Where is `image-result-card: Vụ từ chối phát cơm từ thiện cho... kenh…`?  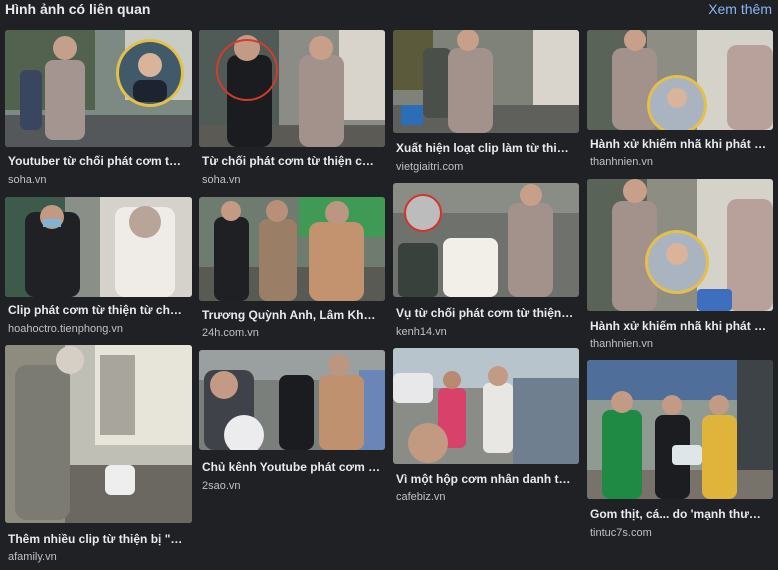 image-result-card: Vụ từ chối phát cơm từ thiện cho... kenh… is located at coordinates (486, 260).